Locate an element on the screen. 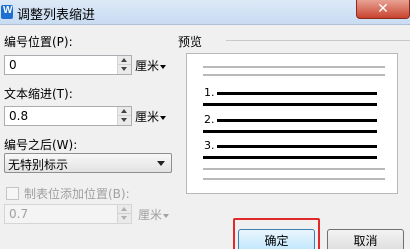  number-position-label: 编号位置(P): is located at coordinates (38, 42).